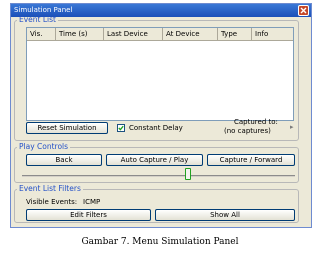  I want to click on show-all-button: Show All, so click(225, 215).